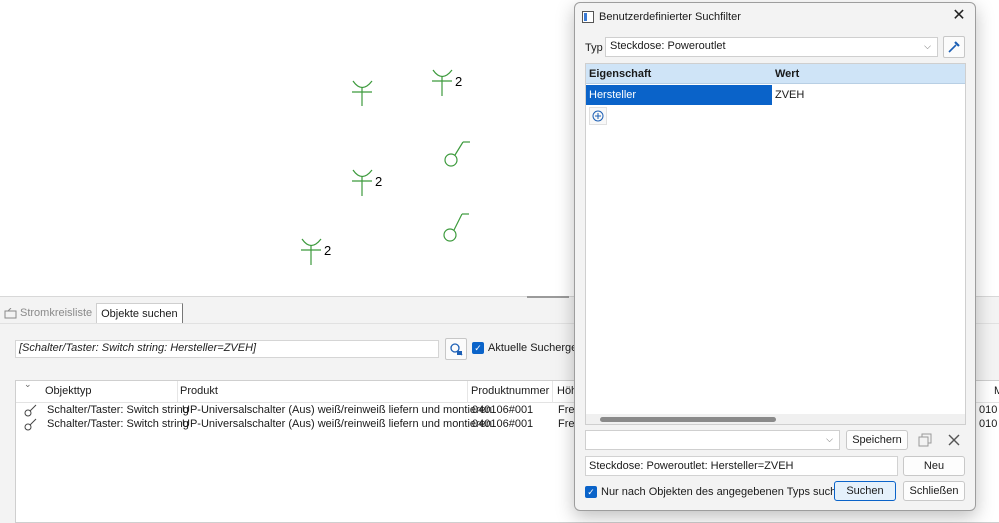  I want to click on property-row: Hersteller ZVEH, so click(775, 95).